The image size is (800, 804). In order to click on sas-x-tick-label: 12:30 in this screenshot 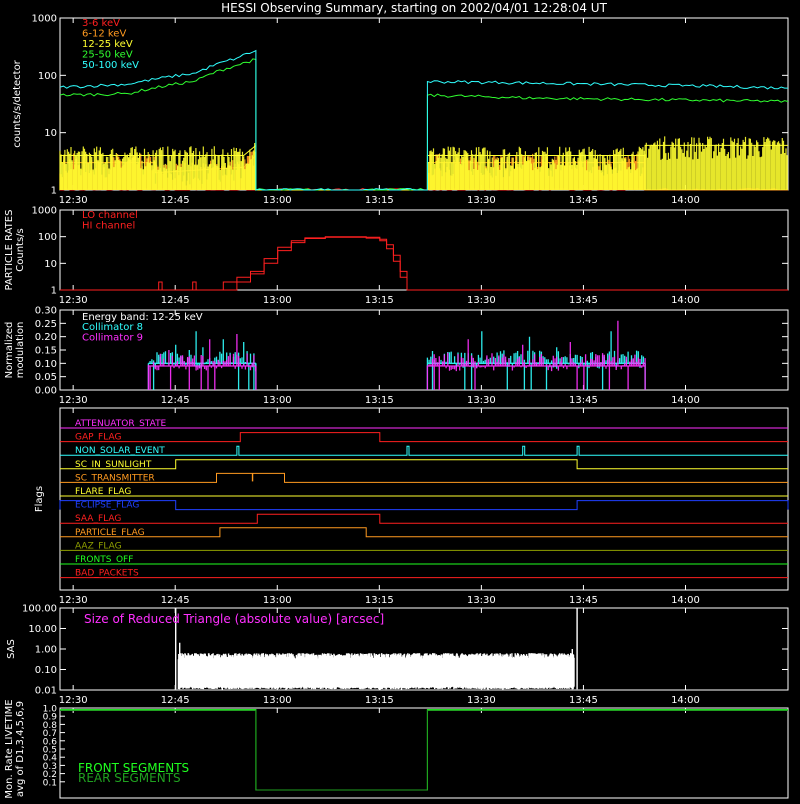, I will do `click(73, 700)`.